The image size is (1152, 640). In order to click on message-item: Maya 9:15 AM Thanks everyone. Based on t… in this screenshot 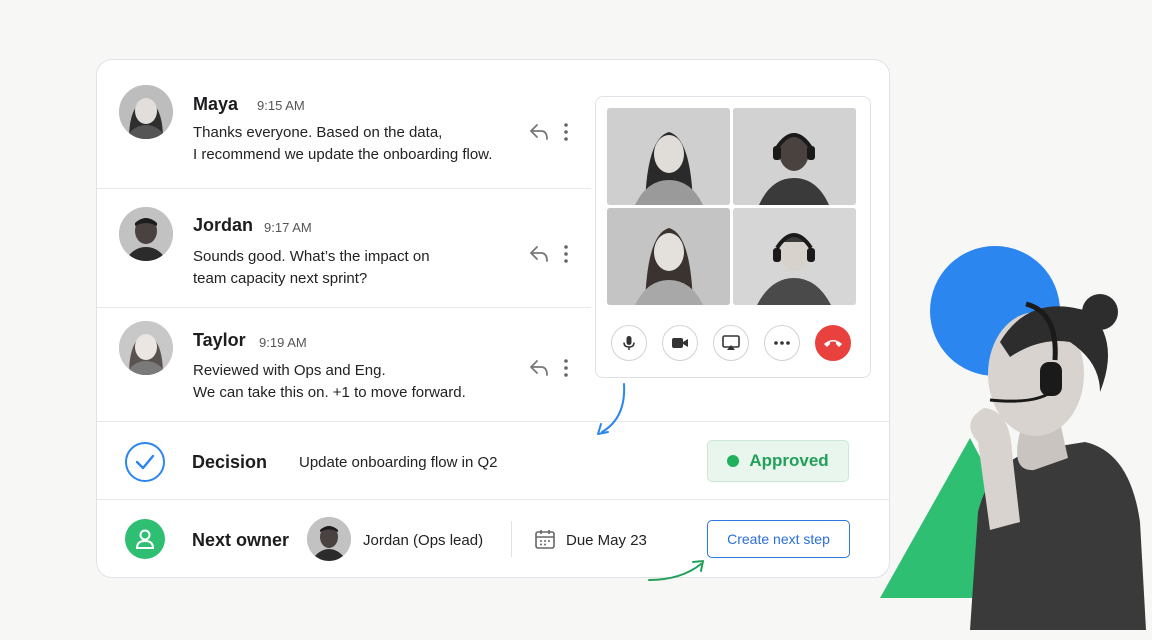, I will do `click(344, 124)`.